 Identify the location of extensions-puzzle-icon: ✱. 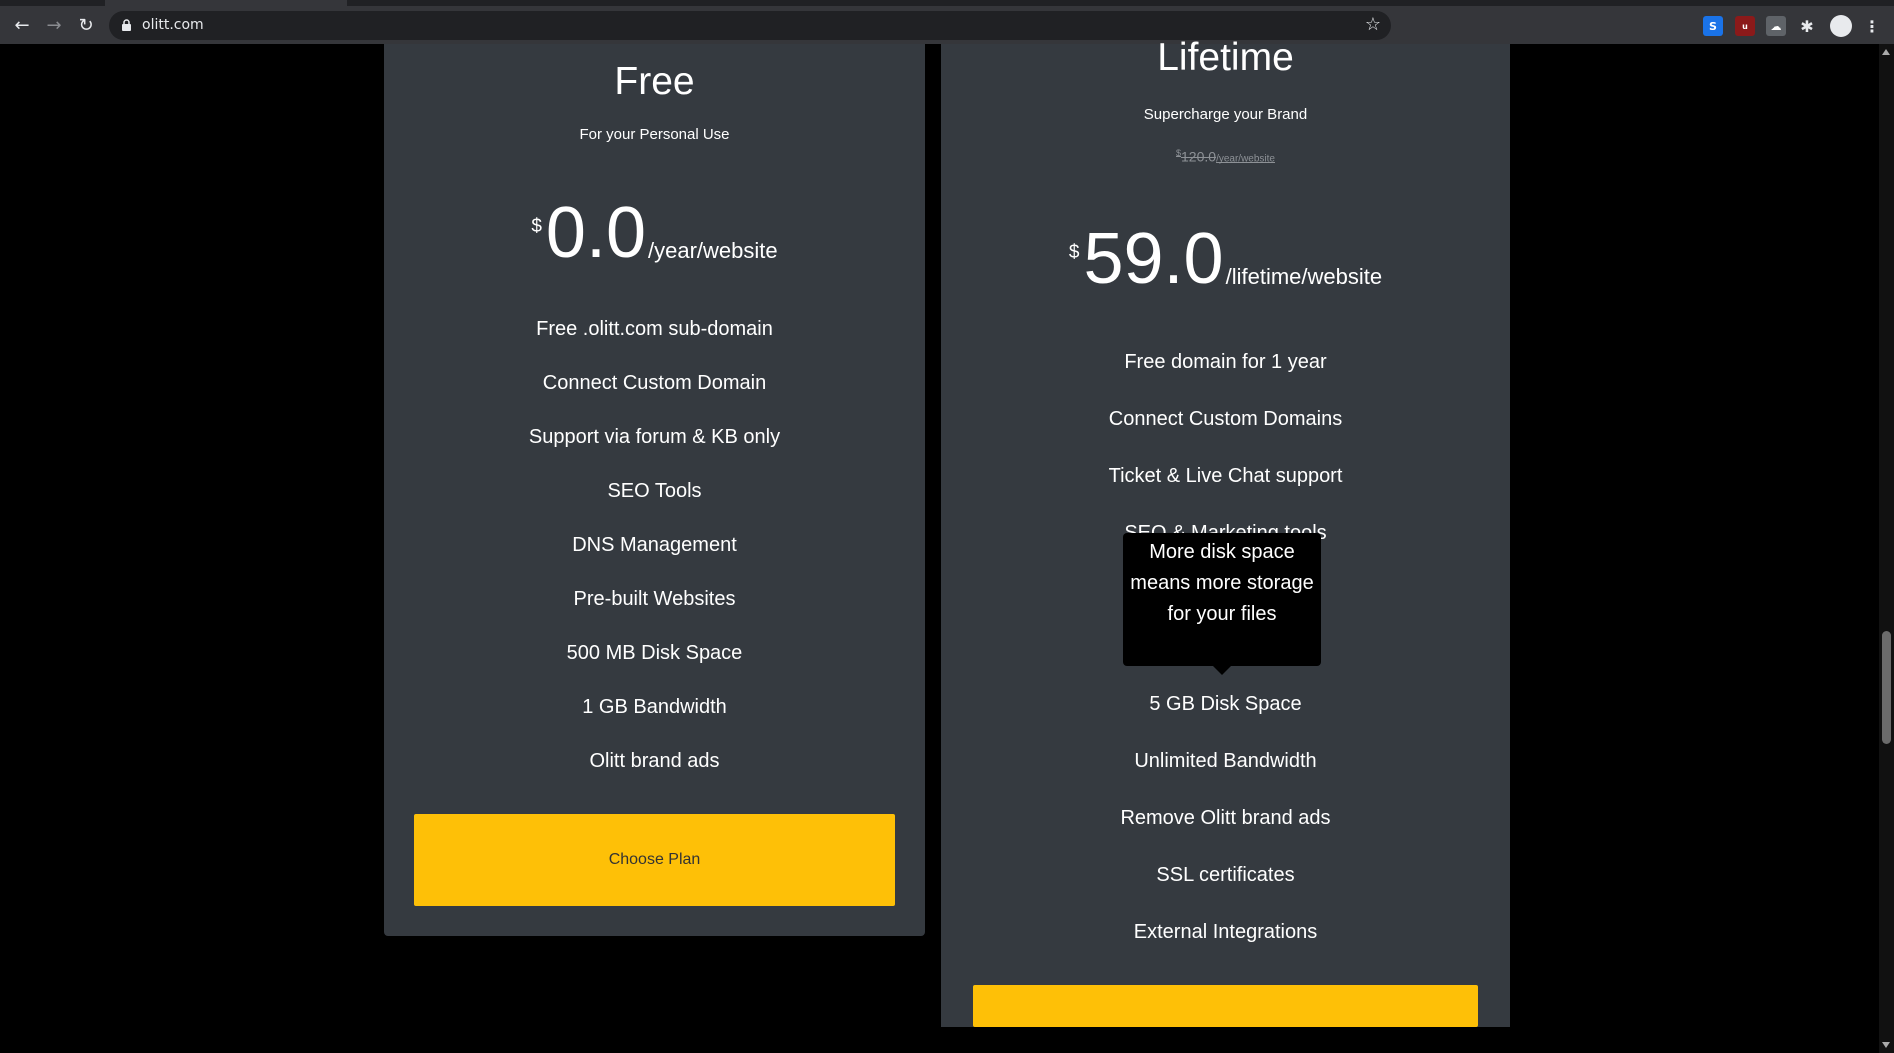
(1807, 26).